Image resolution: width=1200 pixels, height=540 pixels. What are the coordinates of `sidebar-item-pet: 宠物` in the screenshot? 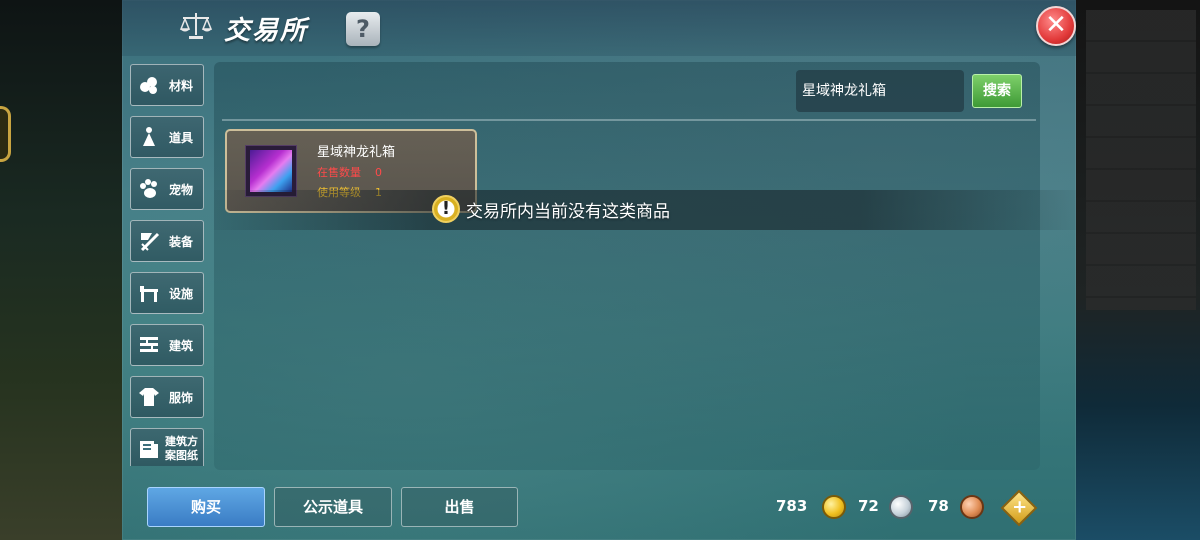 It's located at (167, 189).